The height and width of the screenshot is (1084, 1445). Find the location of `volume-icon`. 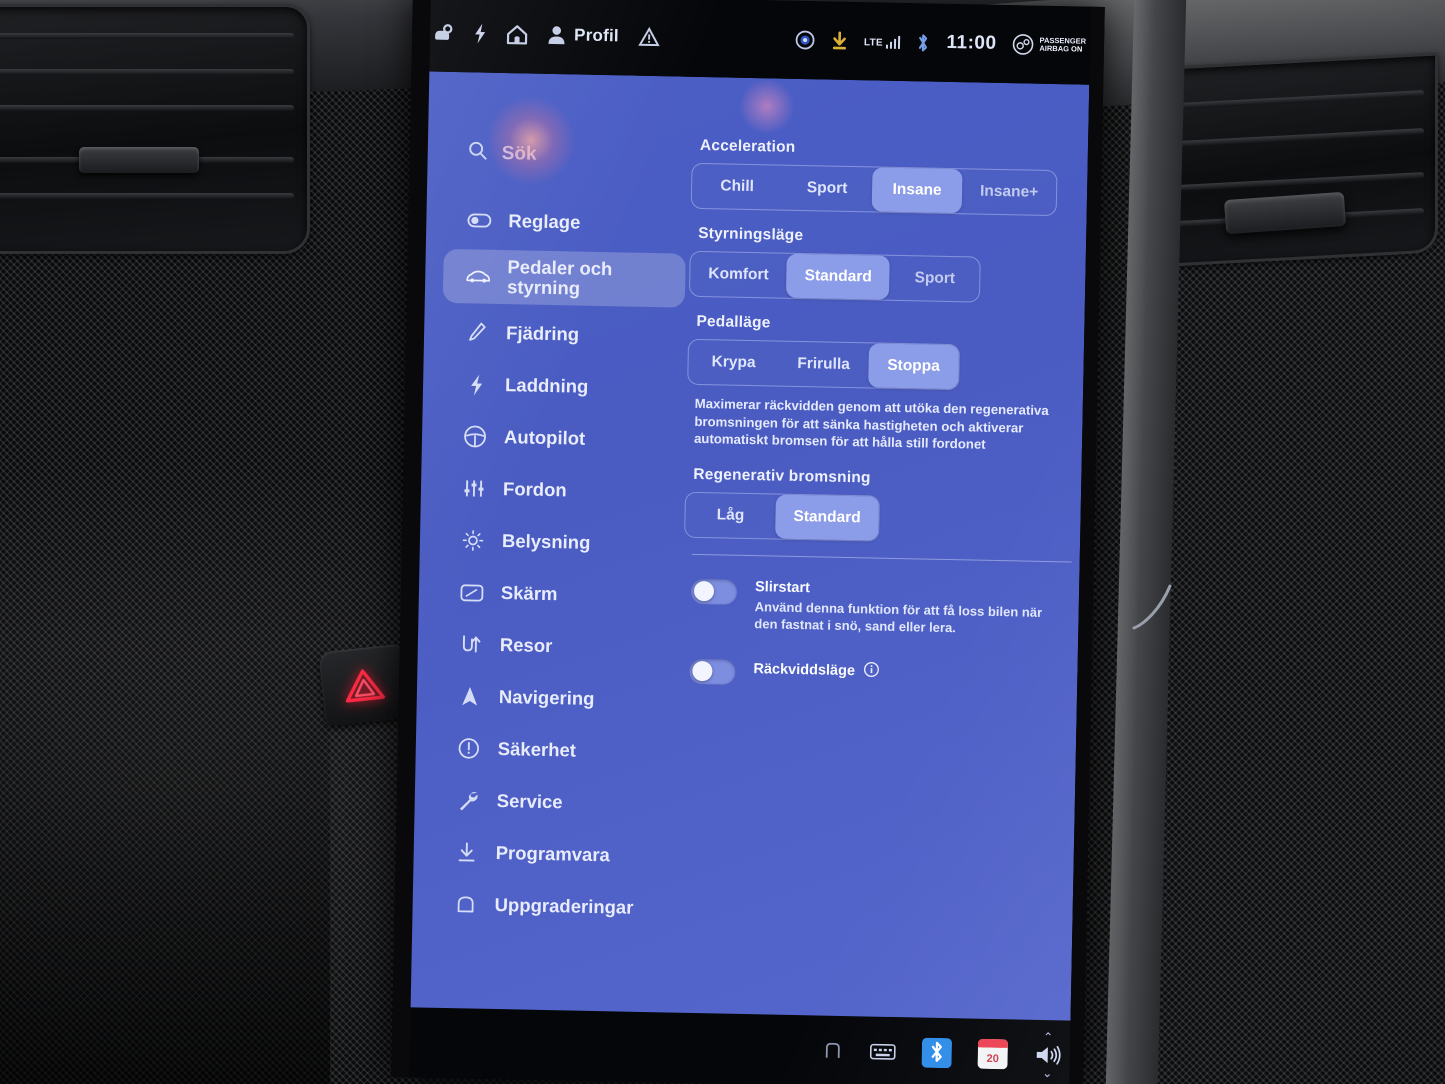

volume-icon is located at coordinates (1048, 1055).